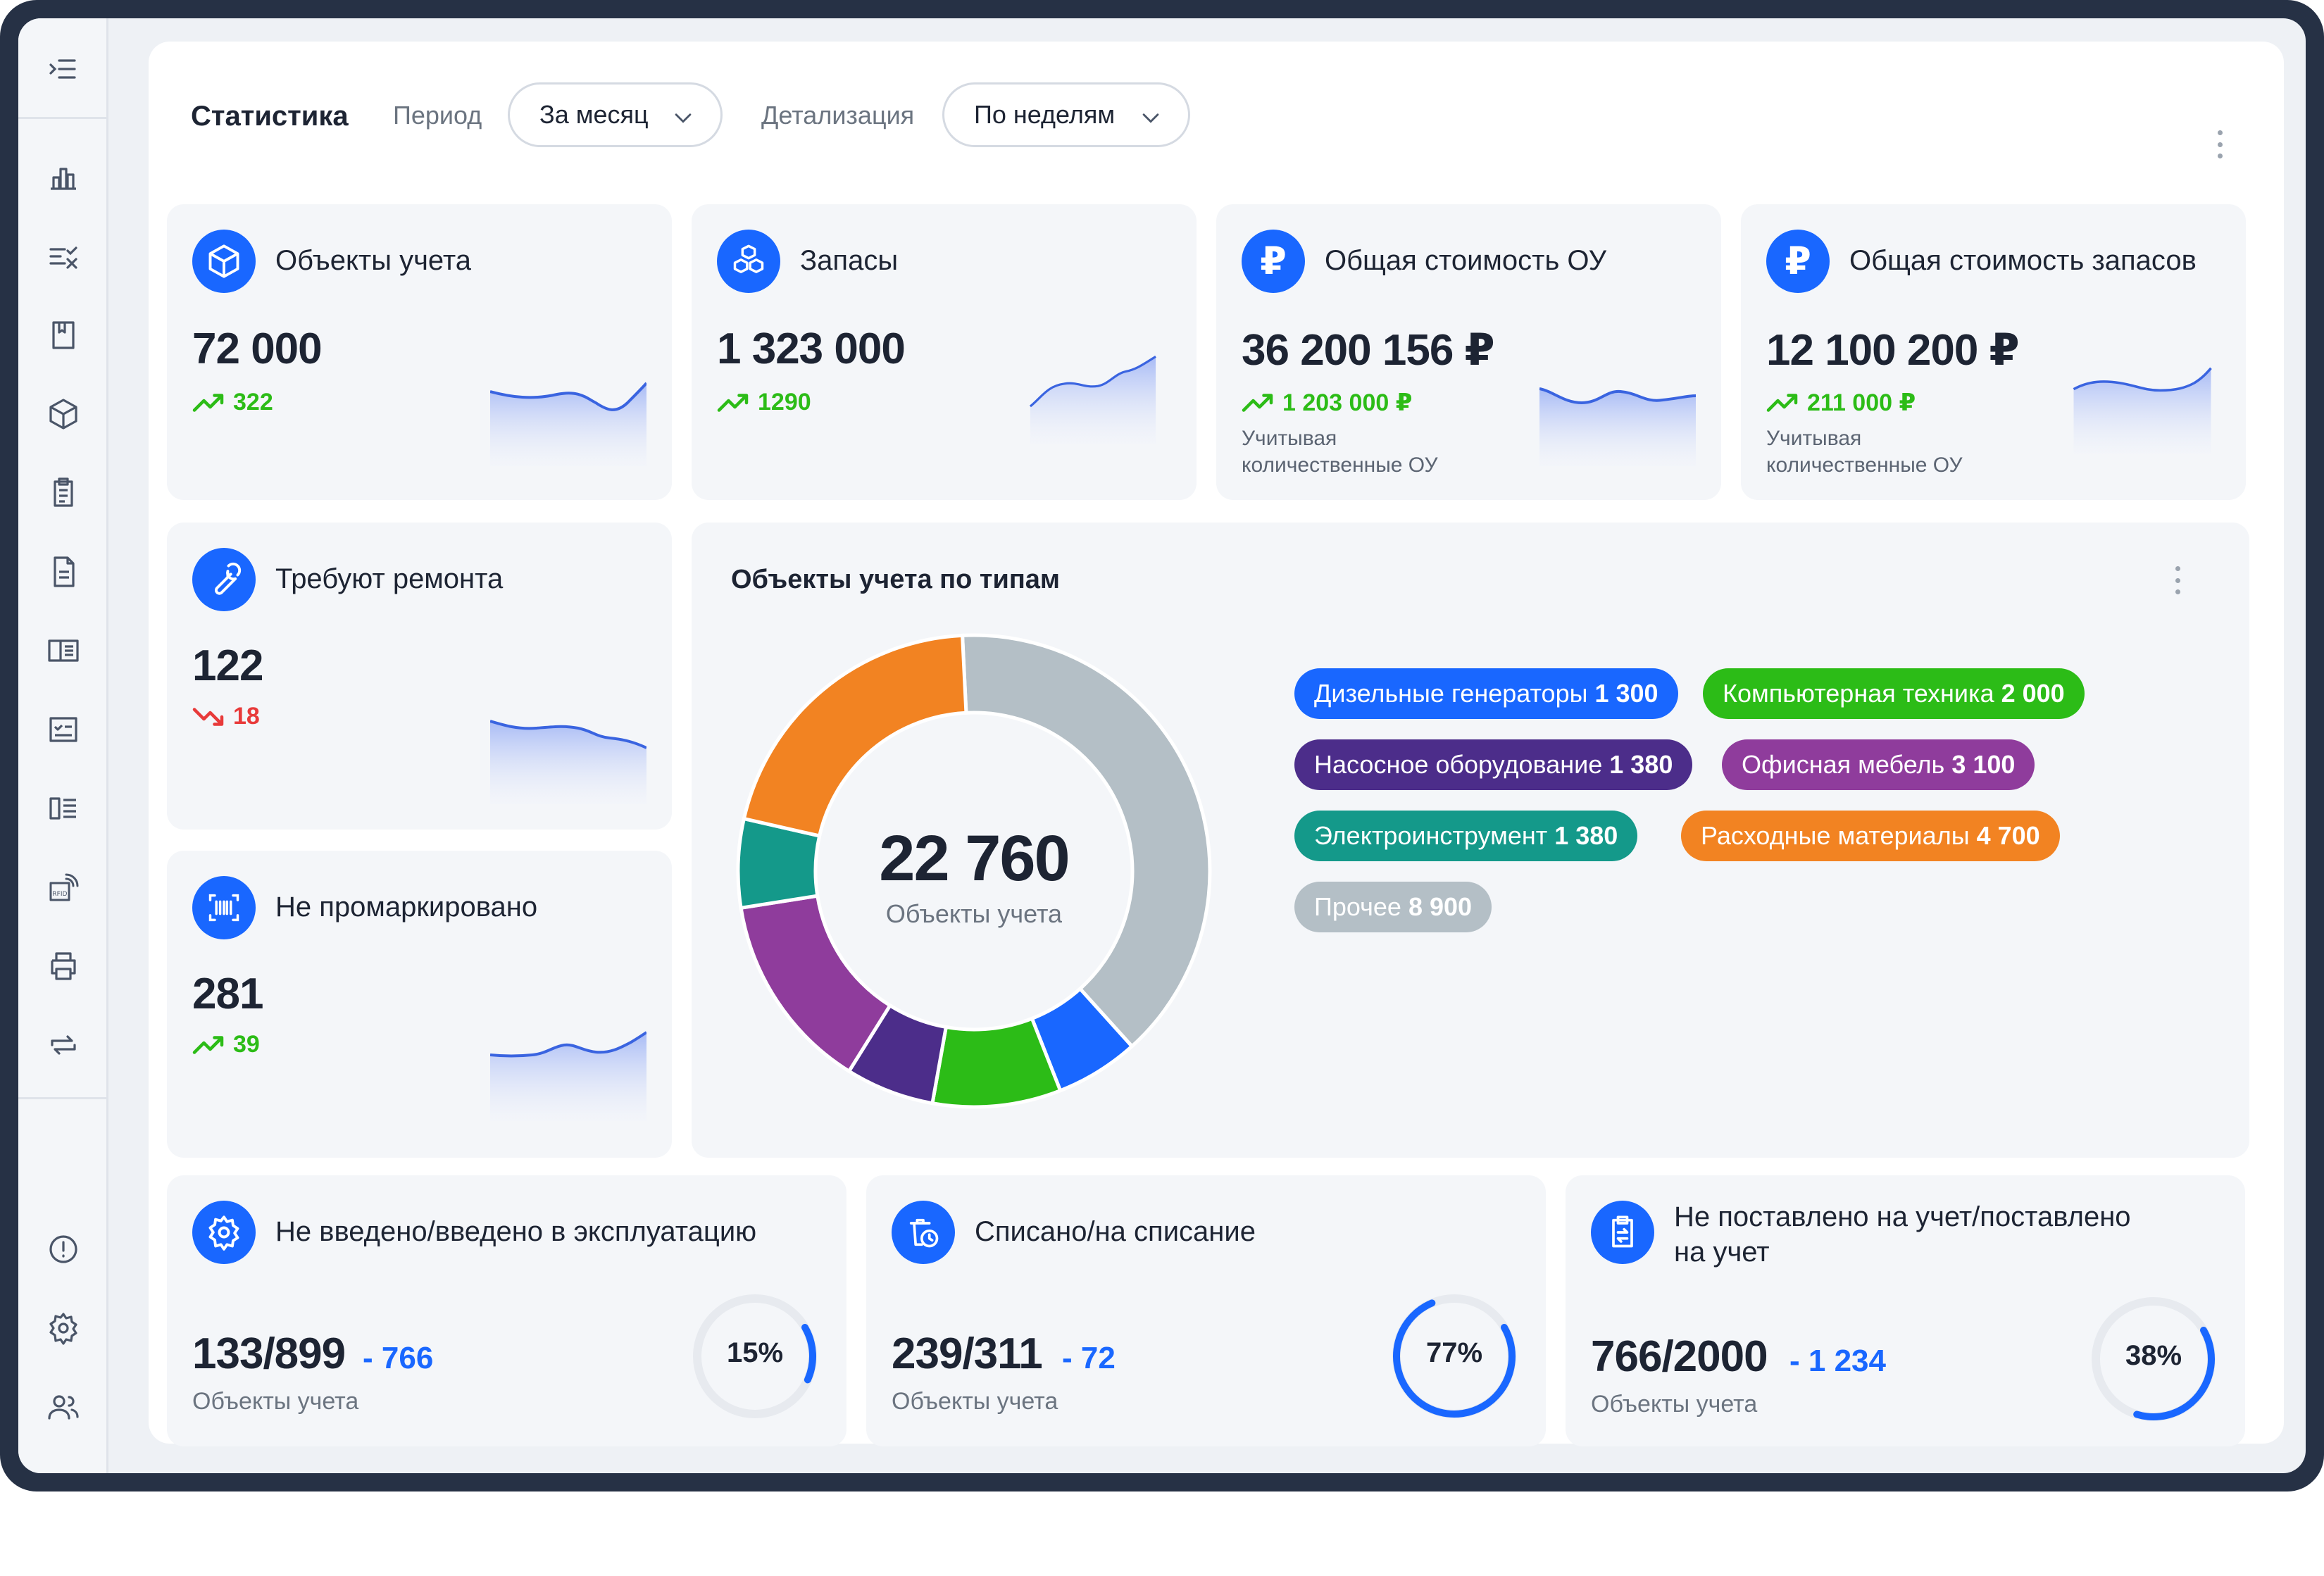 The image size is (2324, 1576). What do you see at coordinates (2023, 260) in the screenshot?
I see `kpi-title: Общая стоимость запасов` at bounding box center [2023, 260].